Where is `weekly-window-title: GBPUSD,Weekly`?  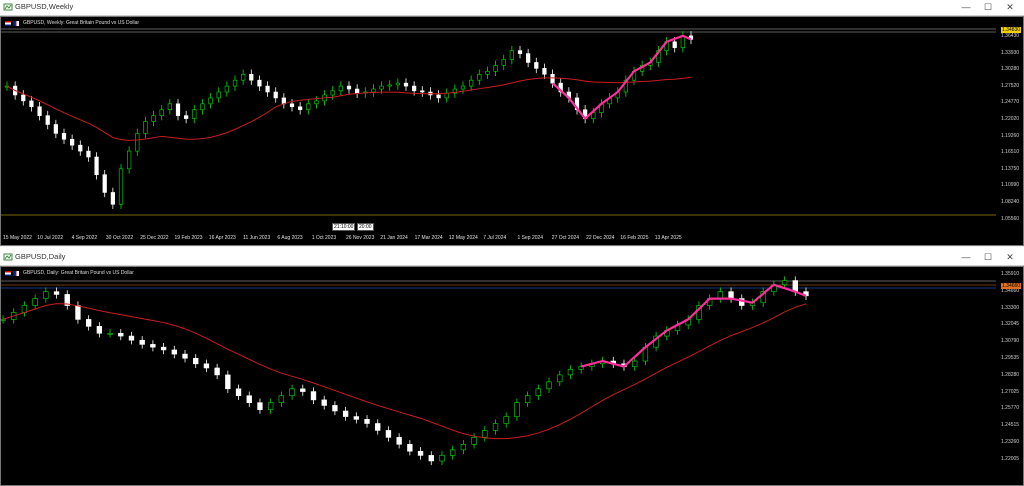 weekly-window-title: GBPUSD,Weekly is located at coordinates (44, 6).